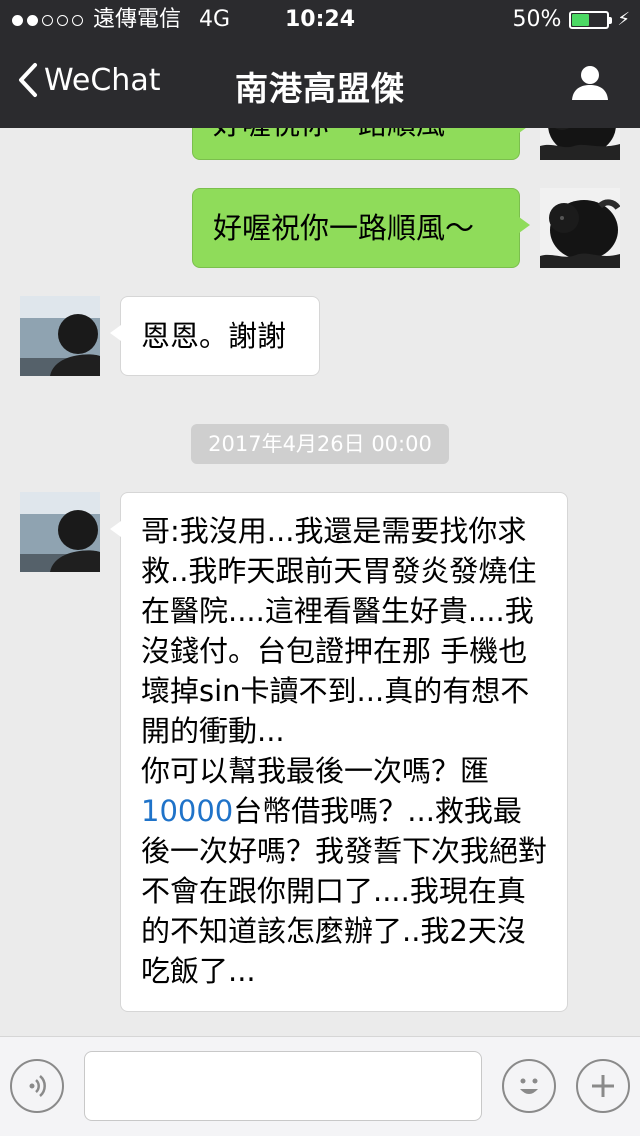 Image resolution: width=640 pixels, height=1136 pixels. I want to click on profile-button, so click(590, 85).